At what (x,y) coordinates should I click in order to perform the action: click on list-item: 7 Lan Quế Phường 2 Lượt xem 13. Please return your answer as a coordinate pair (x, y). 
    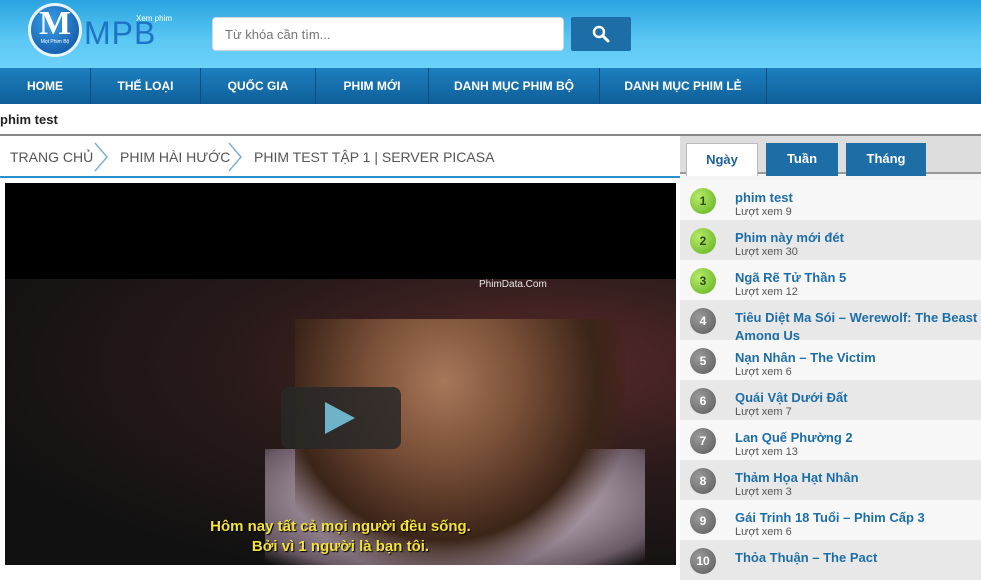
    Looking at the image, I should click on (830, 440).